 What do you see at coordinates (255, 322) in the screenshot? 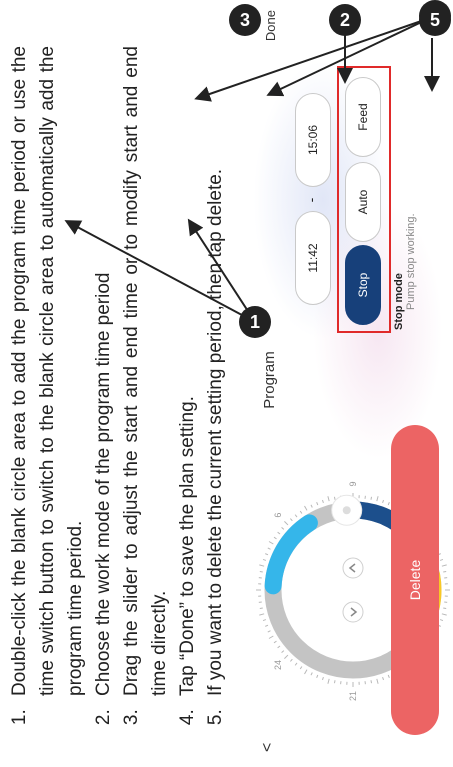
I see `callout-badge-1: 1` at bounding box center [255, 322].